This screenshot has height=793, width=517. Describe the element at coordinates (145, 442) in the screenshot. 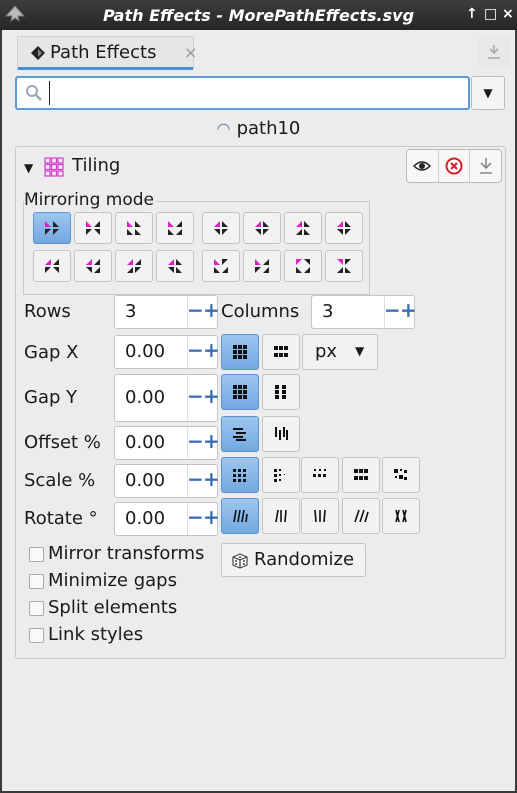

I see `offset-value: 0.00` at that location.